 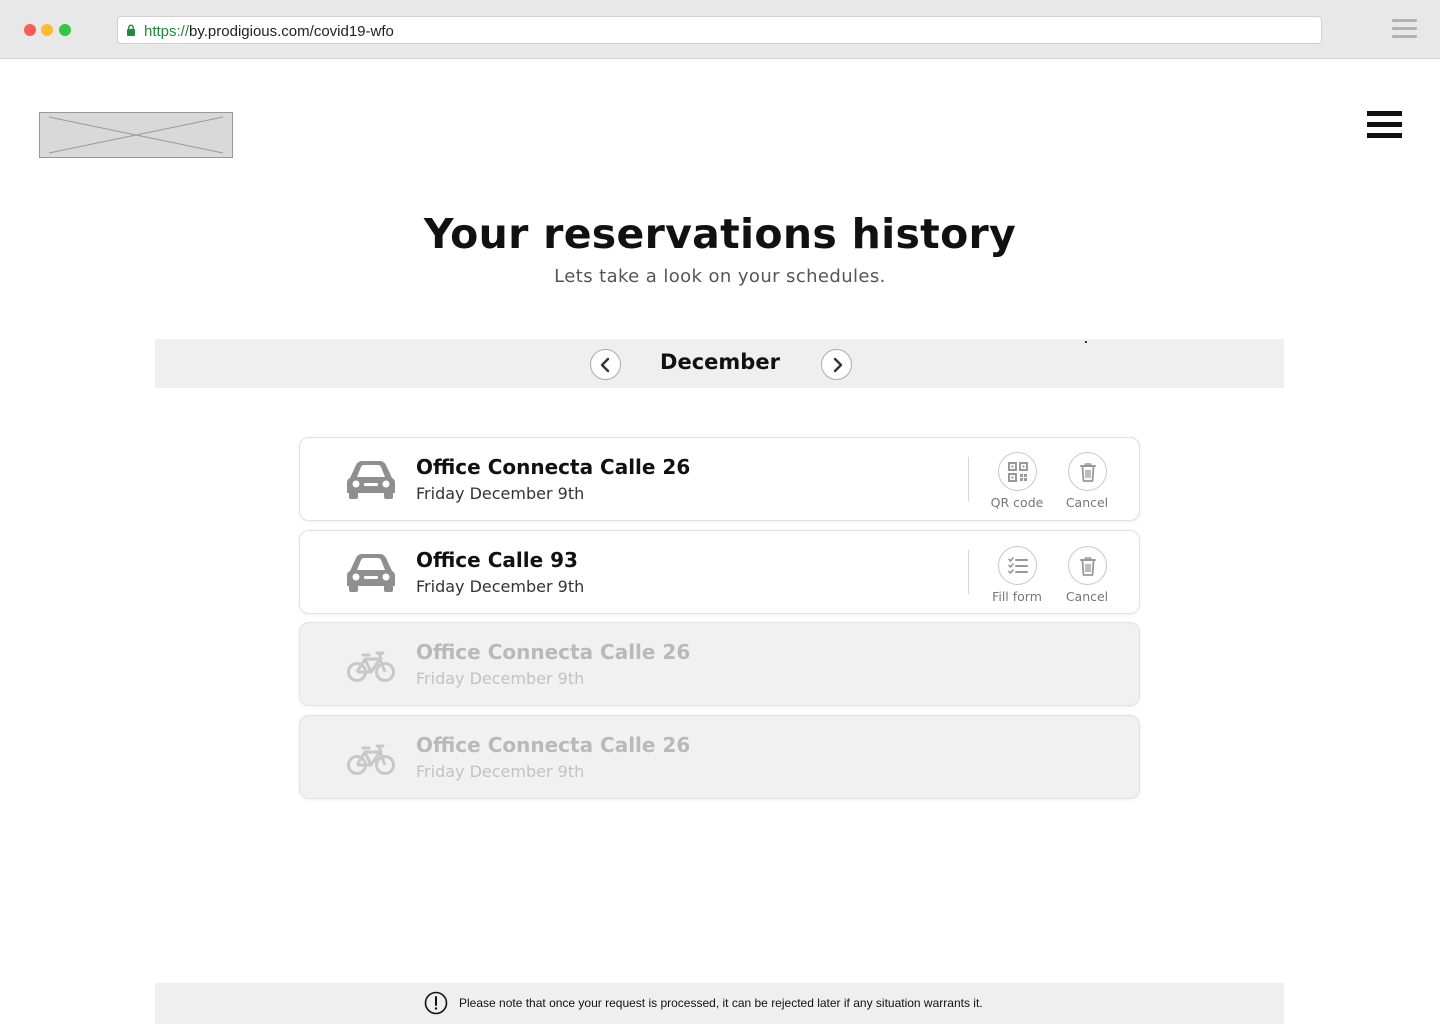 What do you see at coordinates (720, 276) in the screenshot?
I see `page-subtitle: Lets take a look on your schedules.` at bounding box center [720, 276].